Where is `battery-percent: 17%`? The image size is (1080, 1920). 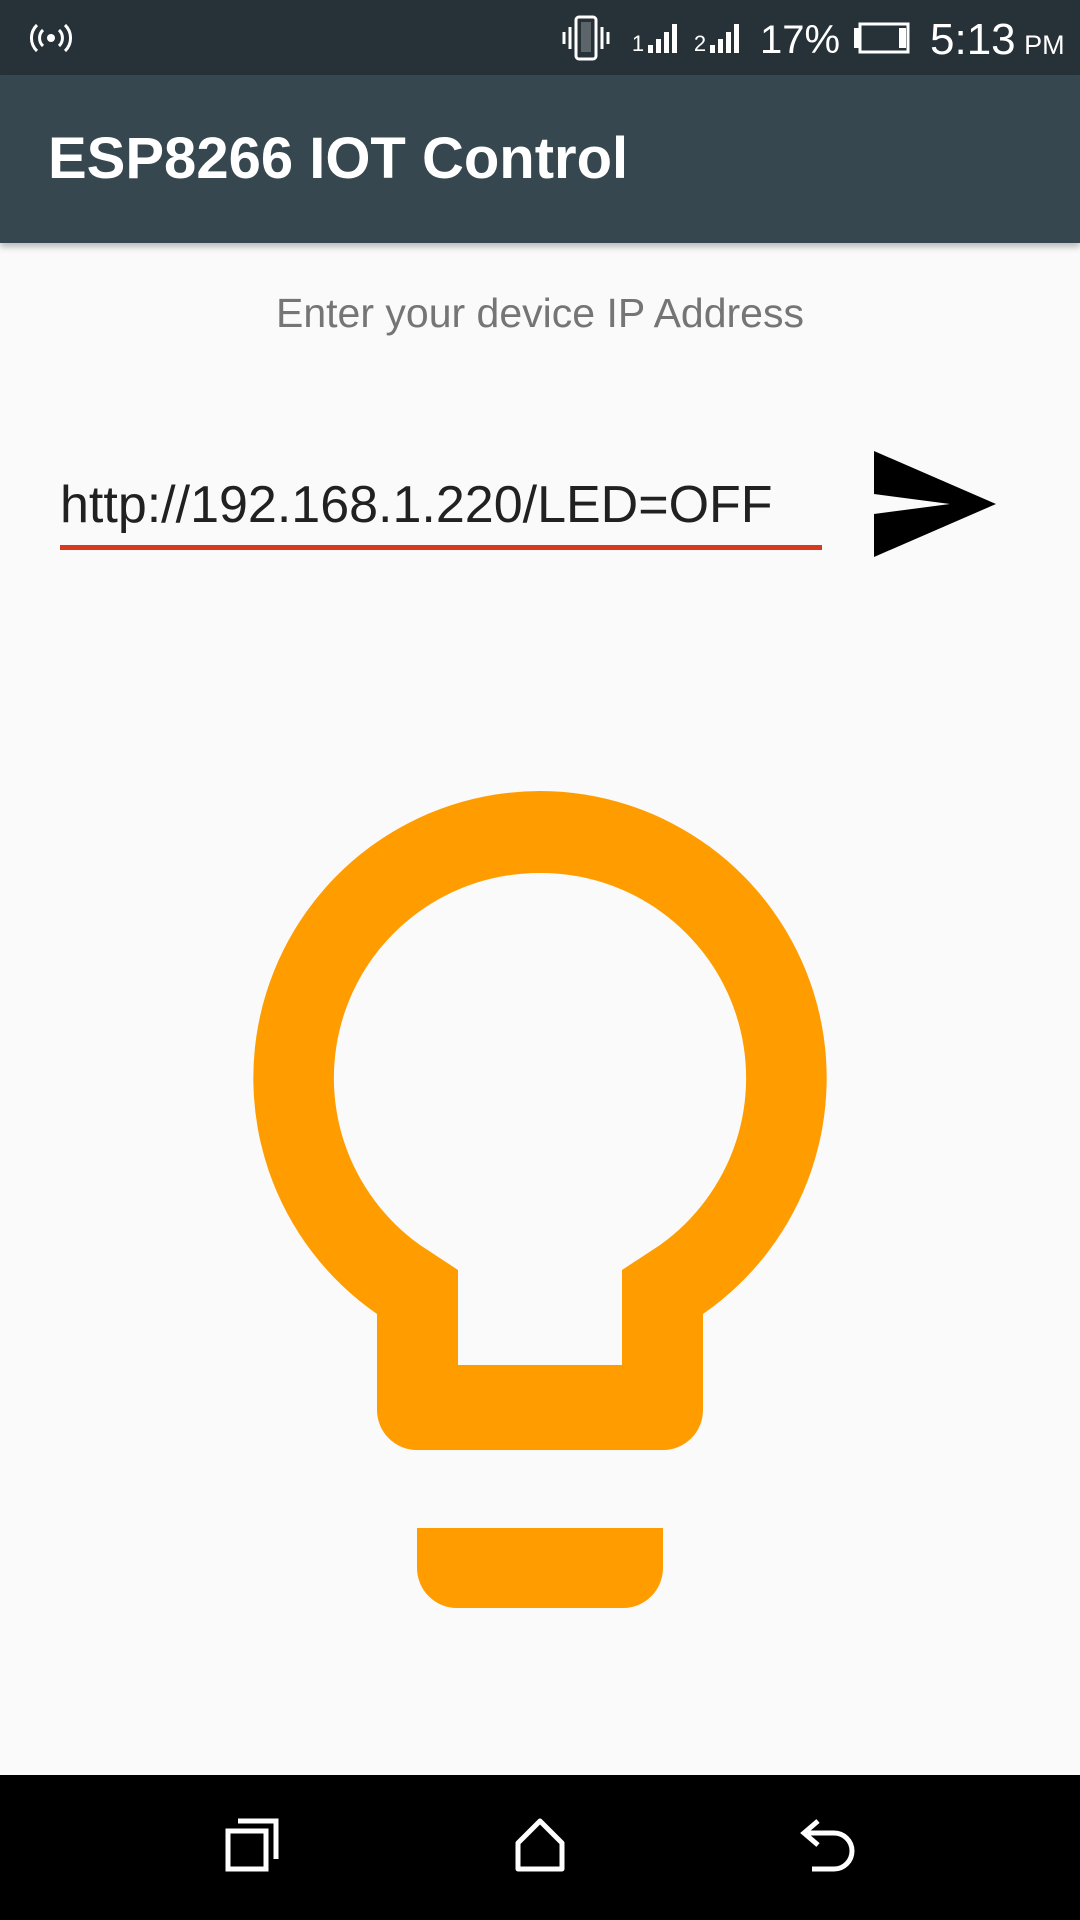
battery-percent: 17% is located at coordinates (800, 40).